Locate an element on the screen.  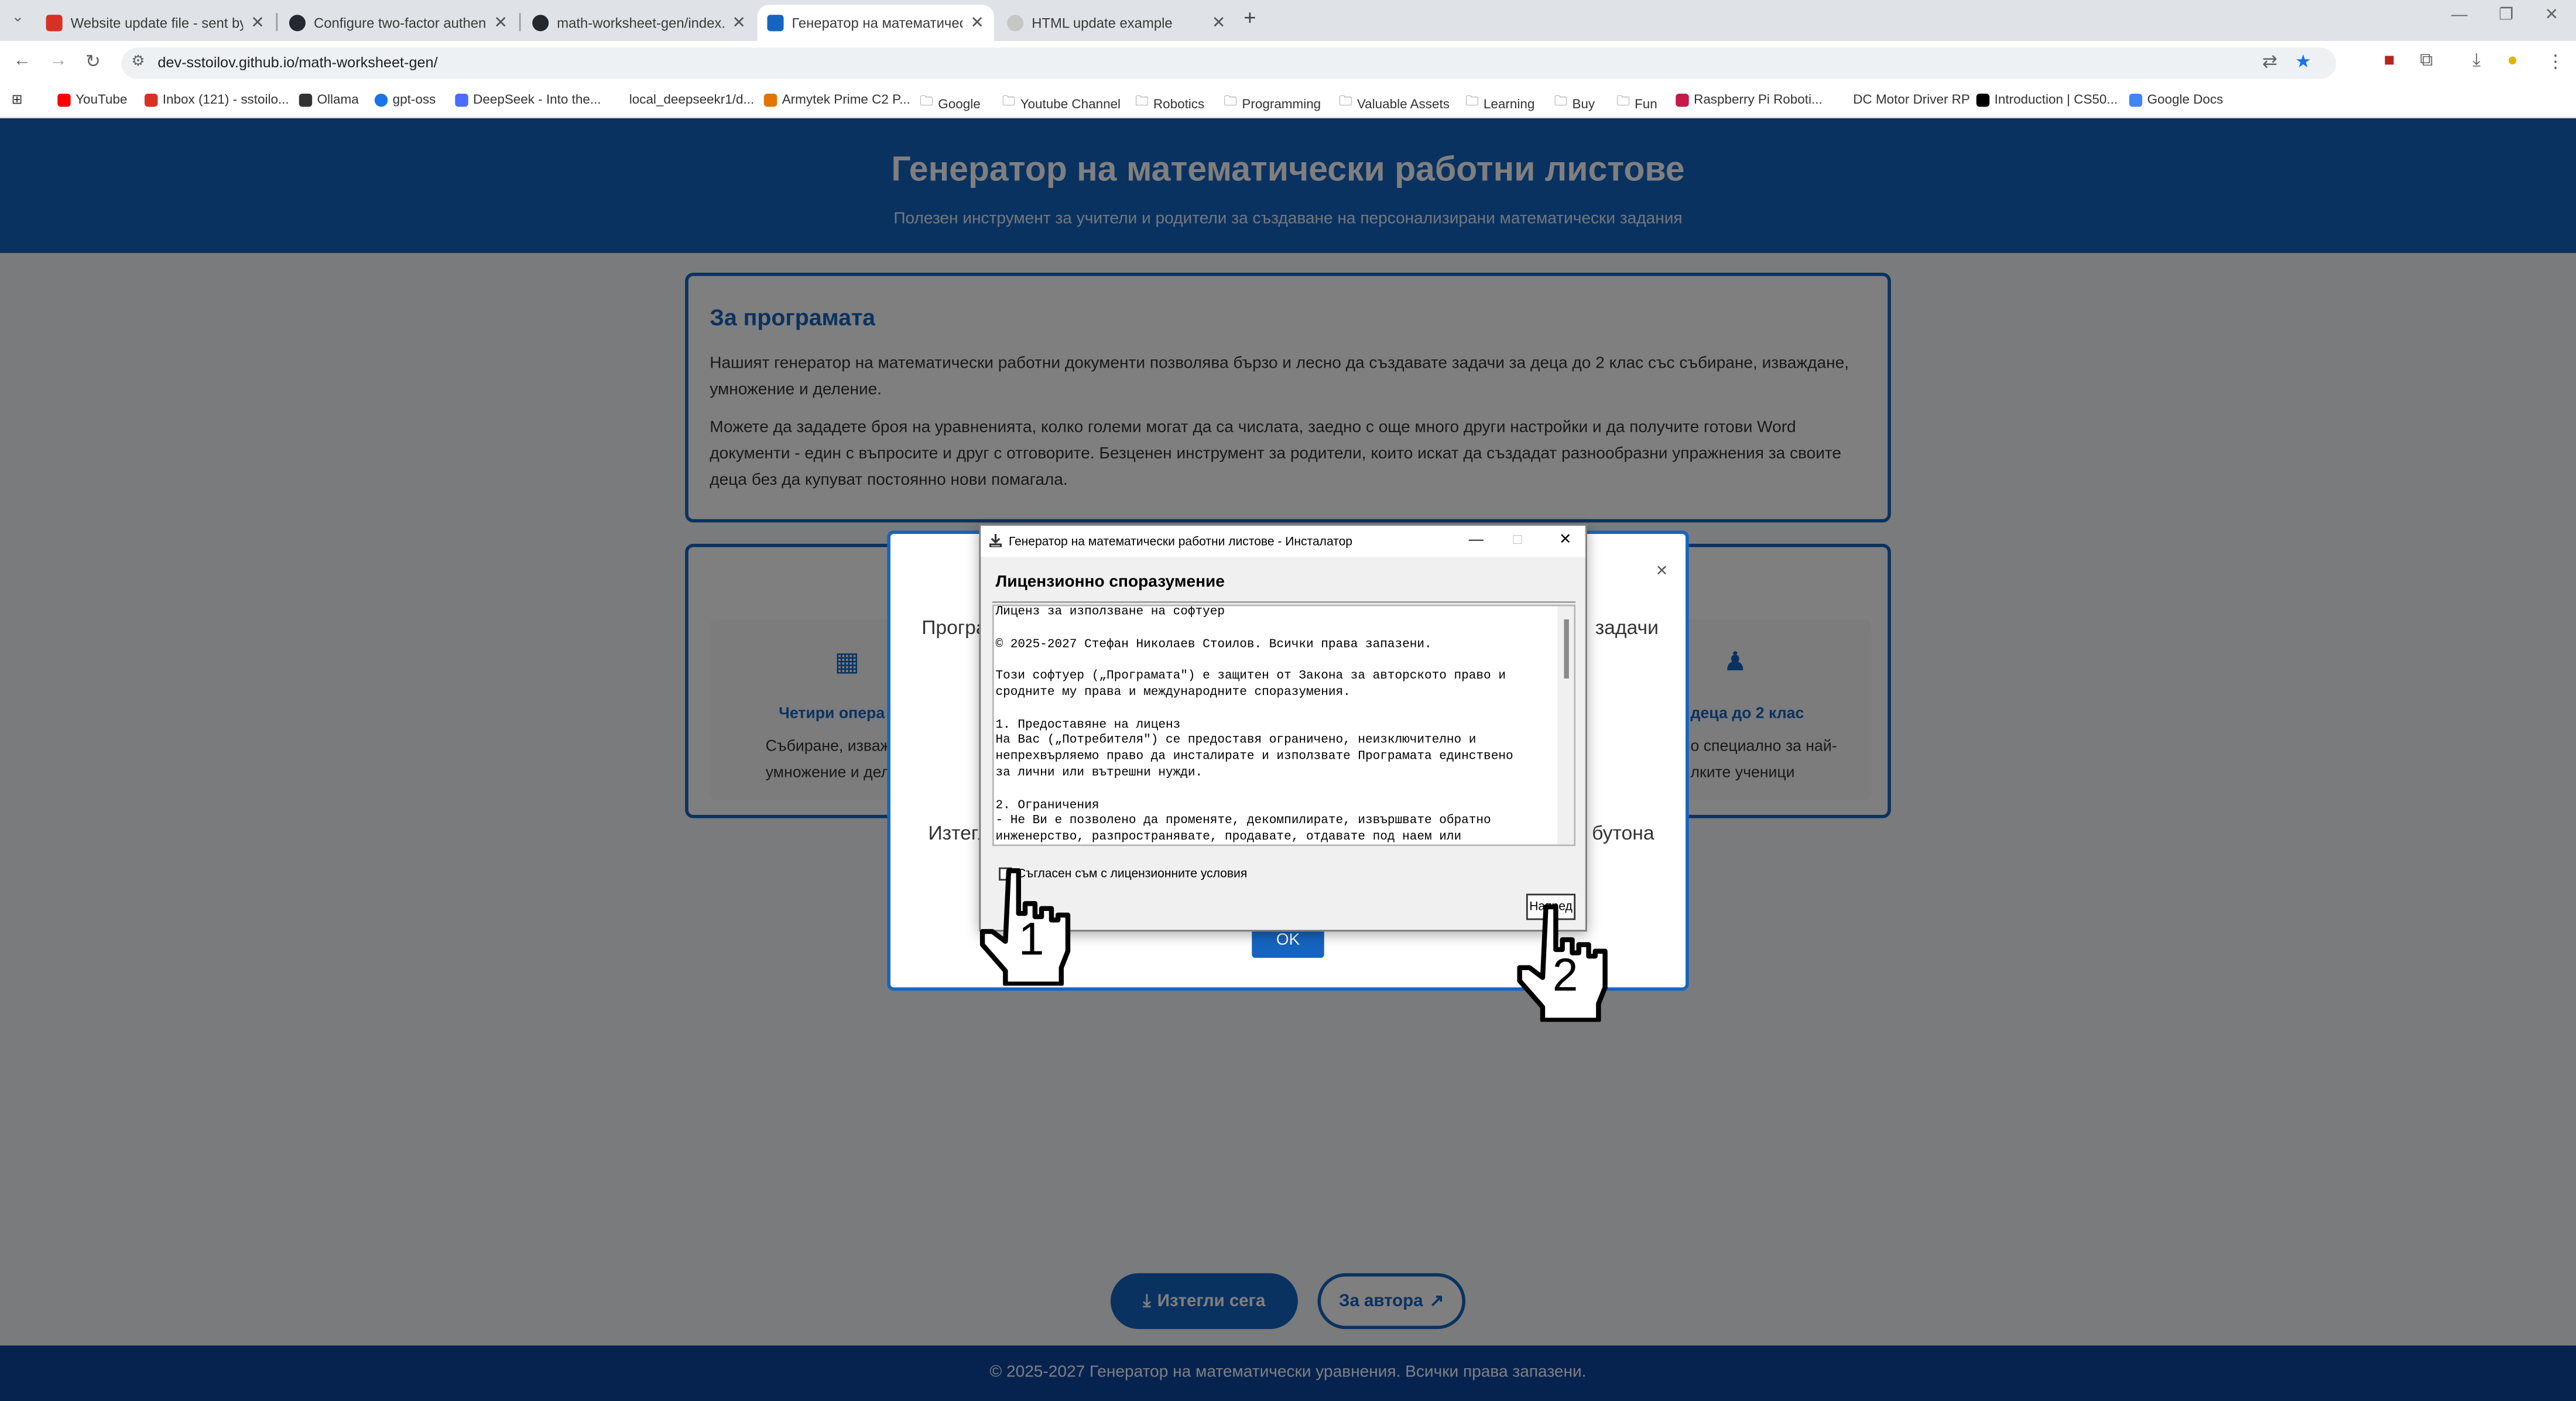
bookmark-folder-google: 🗀 Google is located at coordinates (950, 103).